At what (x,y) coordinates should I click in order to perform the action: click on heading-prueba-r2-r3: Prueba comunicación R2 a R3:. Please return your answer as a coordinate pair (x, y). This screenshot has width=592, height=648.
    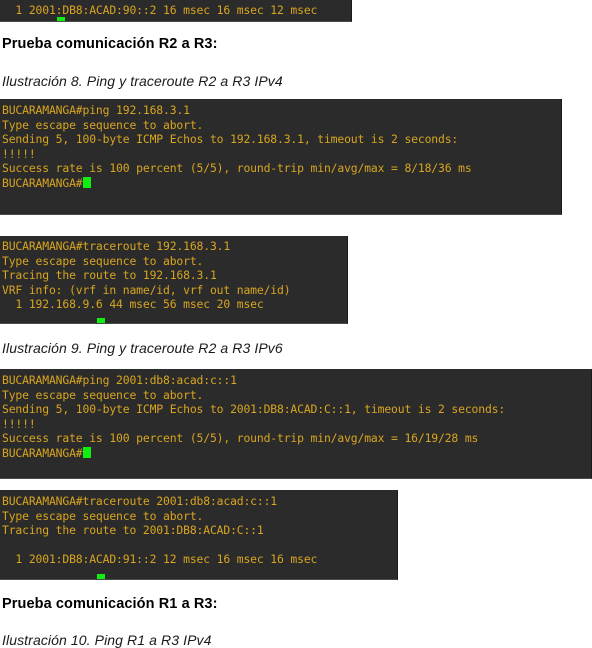
    Looking at the image, I should click on (110, 44).